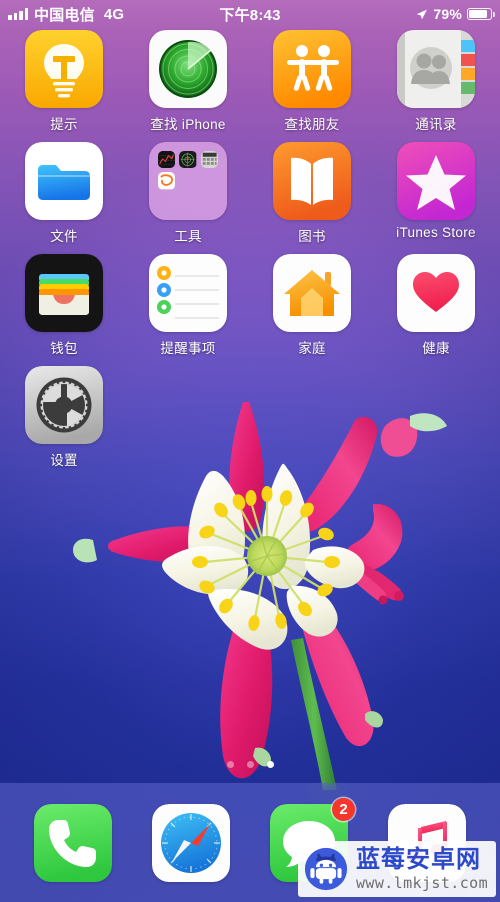  I want to click on network-type: 4G, so click(114, 14).